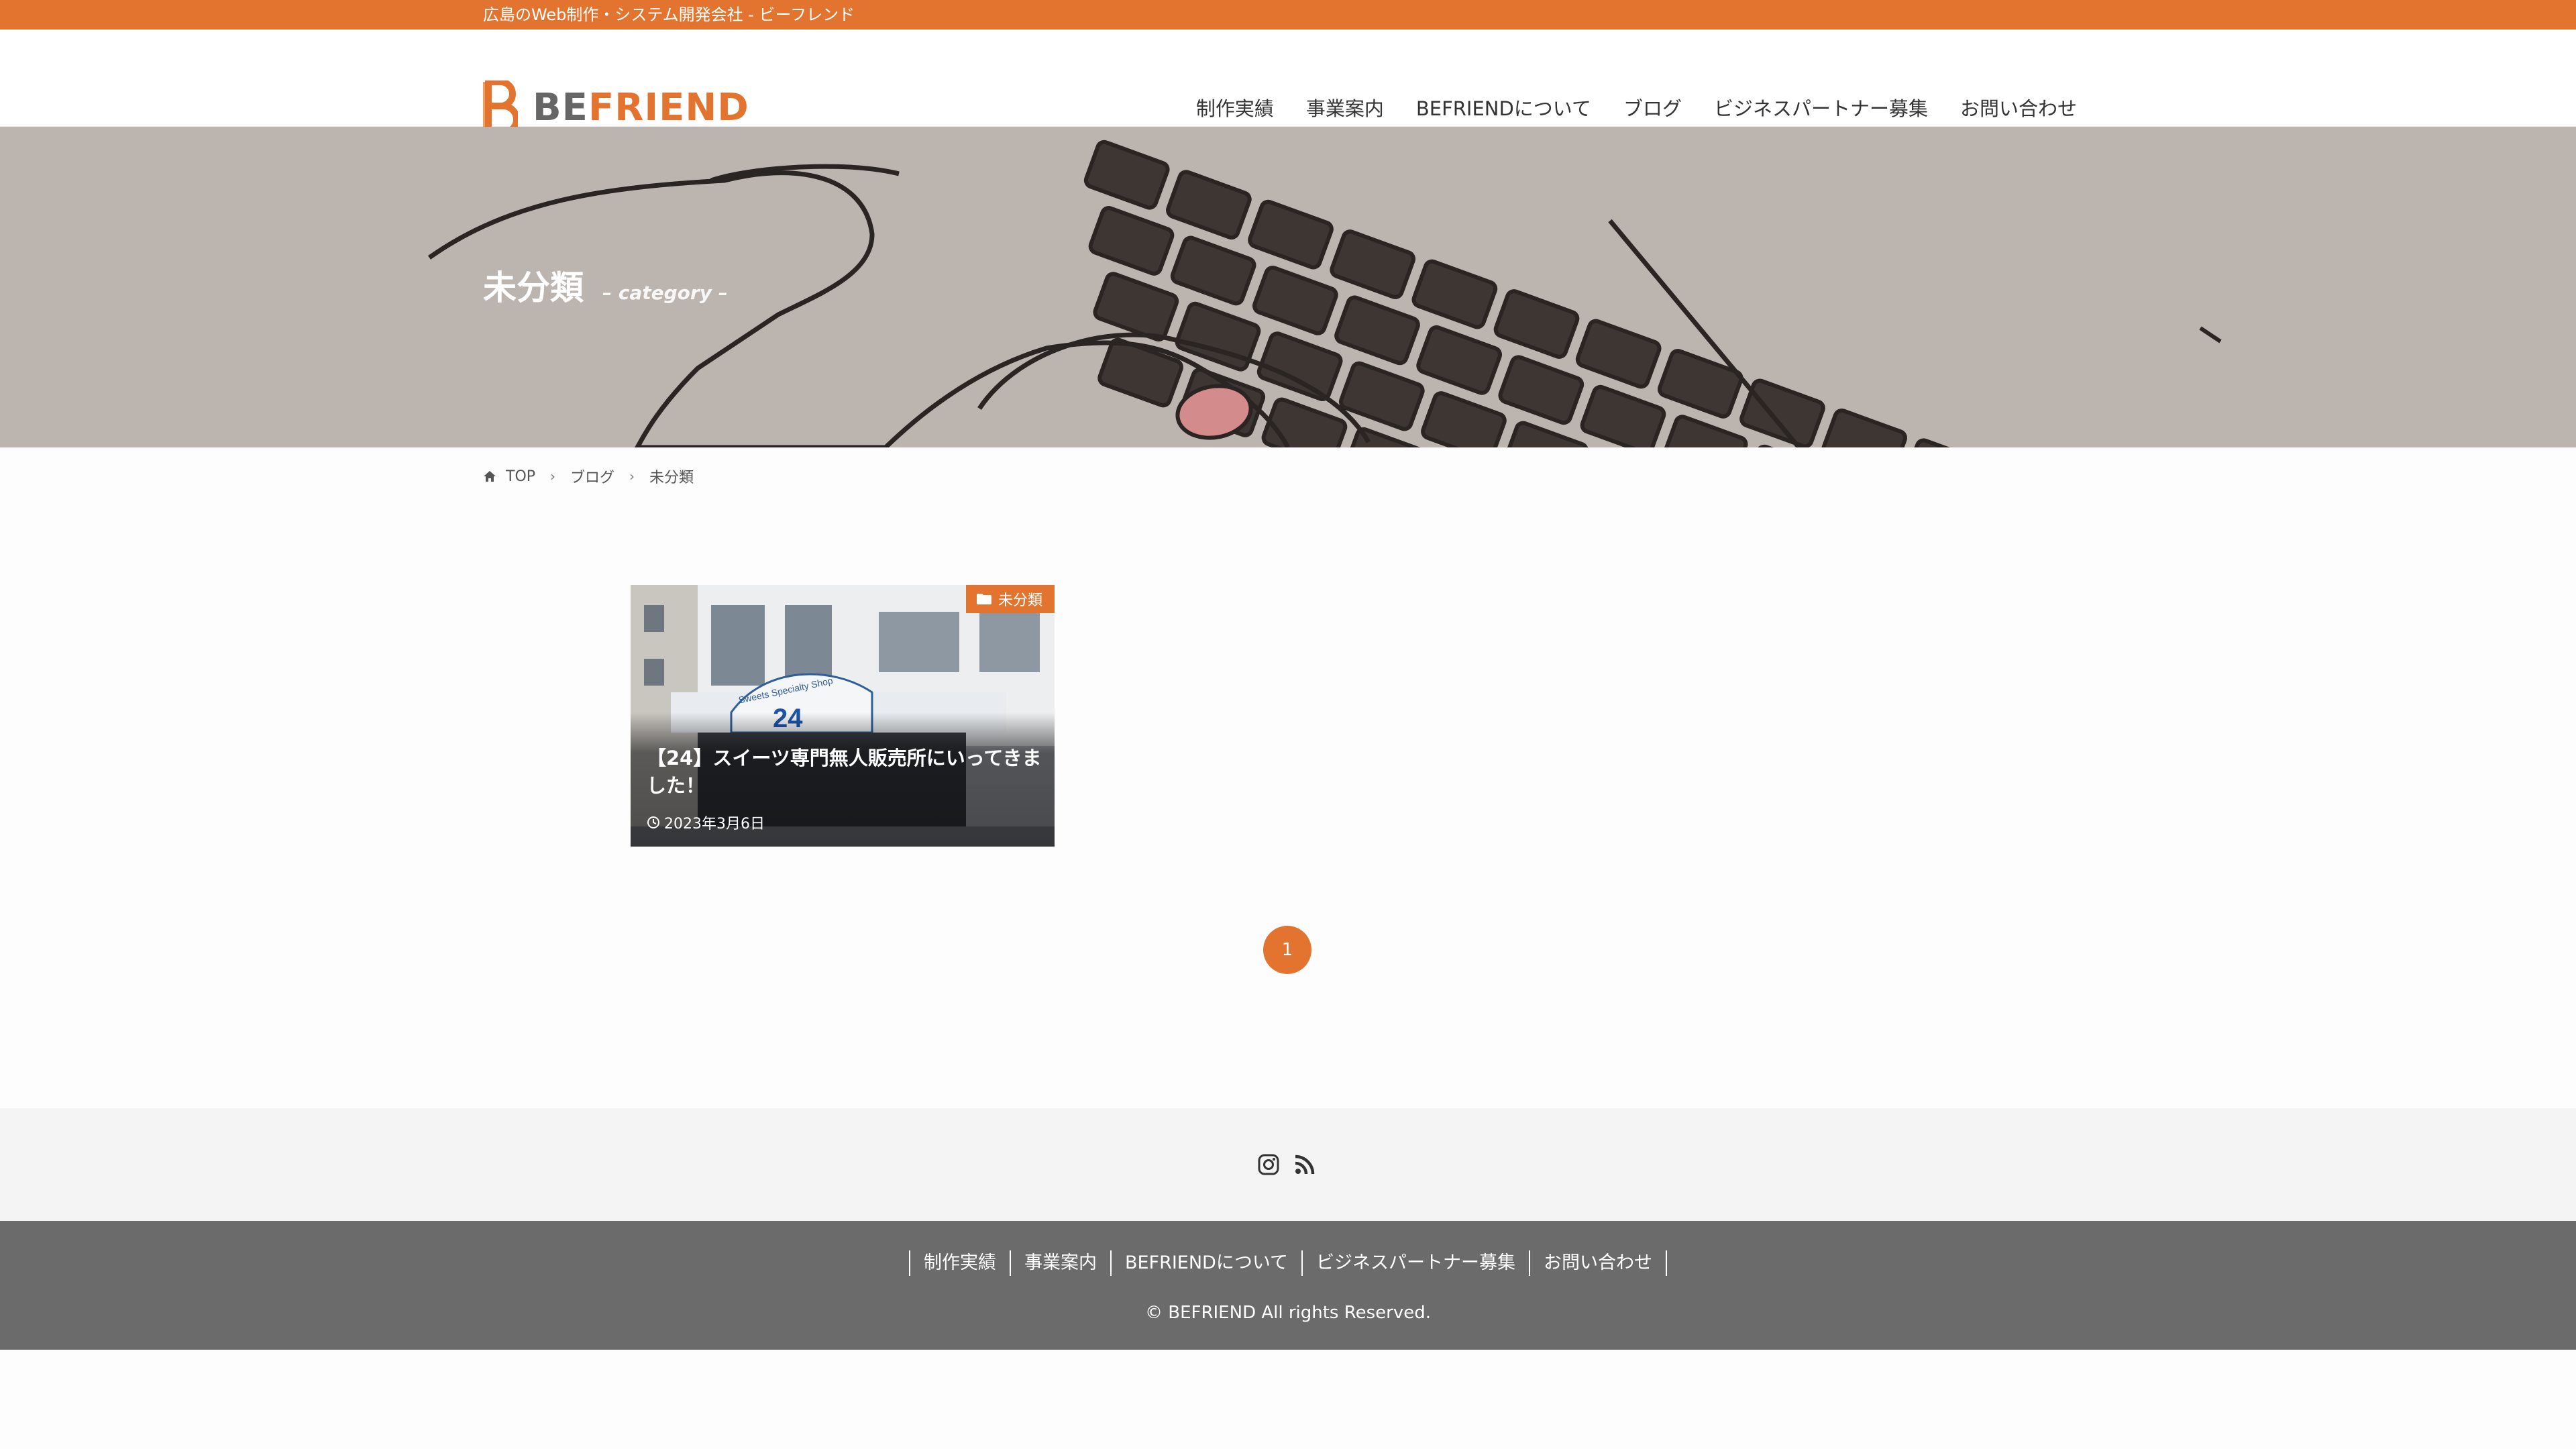 The height and width of the screenshot is (1449, 2576). I want to click on logo-text-be: BE, so click(560, 107).